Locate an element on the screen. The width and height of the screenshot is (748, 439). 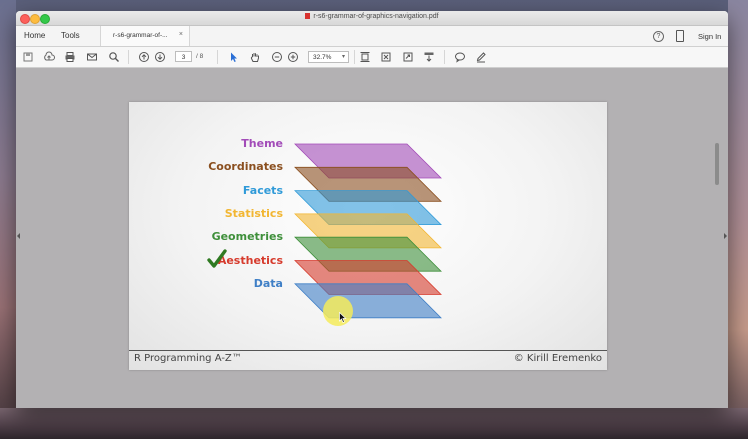
layer-label-facets: Facets is located at coordinates (262, 190).